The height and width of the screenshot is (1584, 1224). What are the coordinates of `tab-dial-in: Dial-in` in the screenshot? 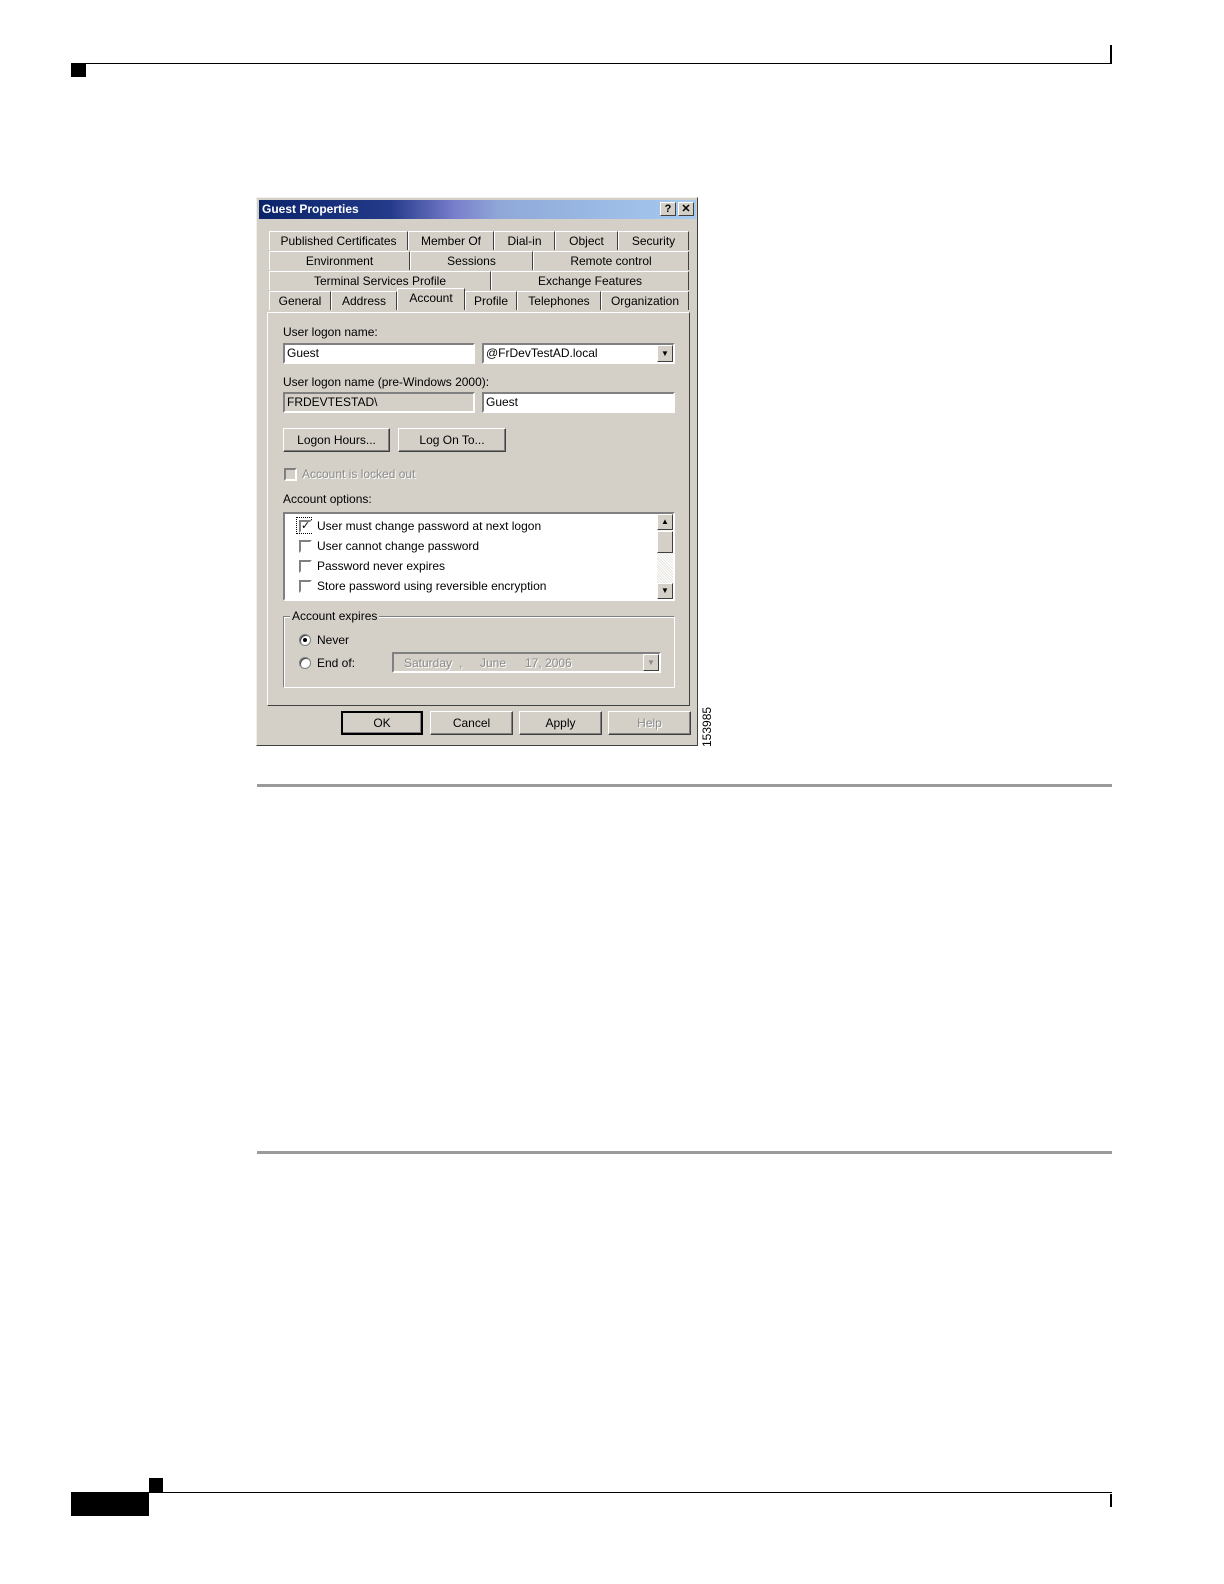 It's located at (524, 240).